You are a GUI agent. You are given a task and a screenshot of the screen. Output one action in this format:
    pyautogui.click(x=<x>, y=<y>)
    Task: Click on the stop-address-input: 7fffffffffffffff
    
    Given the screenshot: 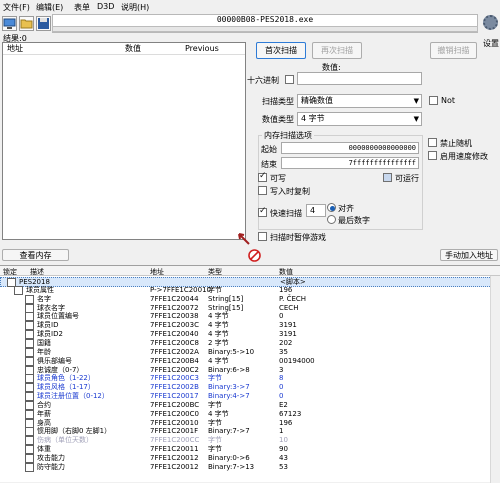 What is the action you would take?
    pyautogui.click(x=350, y=163)
    